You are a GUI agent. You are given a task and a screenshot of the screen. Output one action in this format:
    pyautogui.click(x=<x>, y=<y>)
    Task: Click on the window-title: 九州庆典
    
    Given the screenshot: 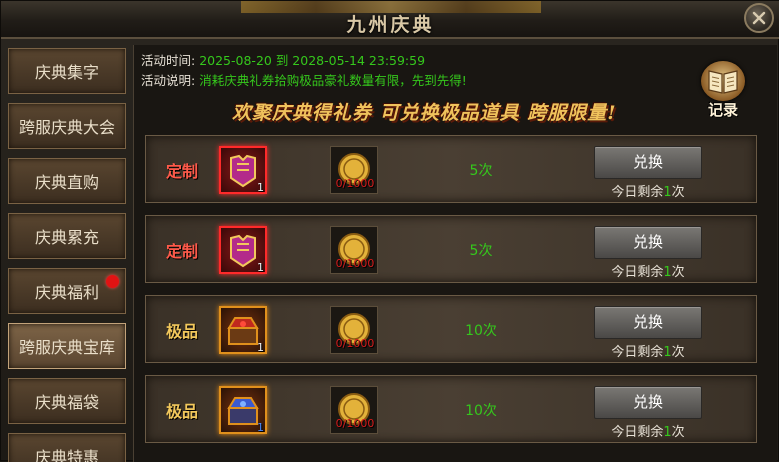 What is the action you would take?
    pyautogui.click(x=390, y=25)
    